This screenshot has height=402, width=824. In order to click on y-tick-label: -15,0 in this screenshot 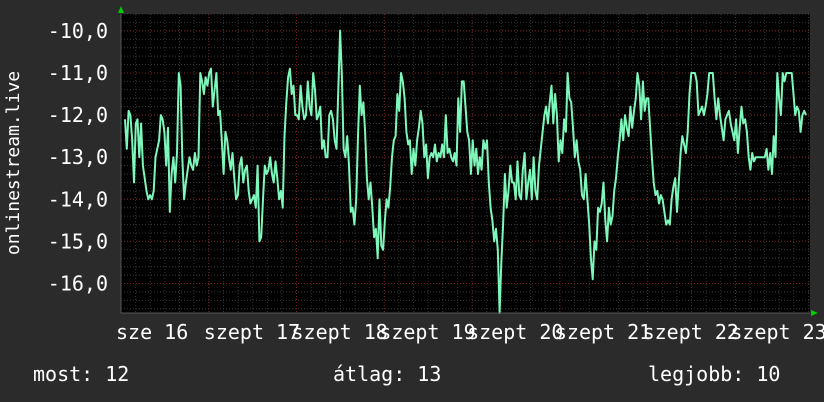, I will do `click(78, 241)`.